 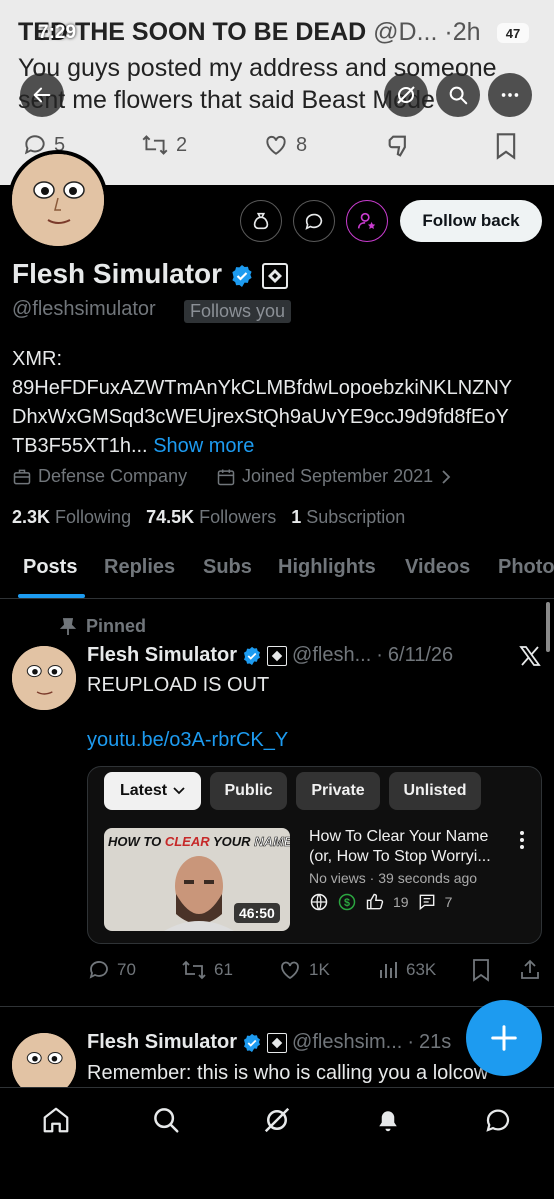 What do you see at coordinates (57, 32) in the screenshot?
I see `status-time: 7:29` at bounding box center [57, 32].